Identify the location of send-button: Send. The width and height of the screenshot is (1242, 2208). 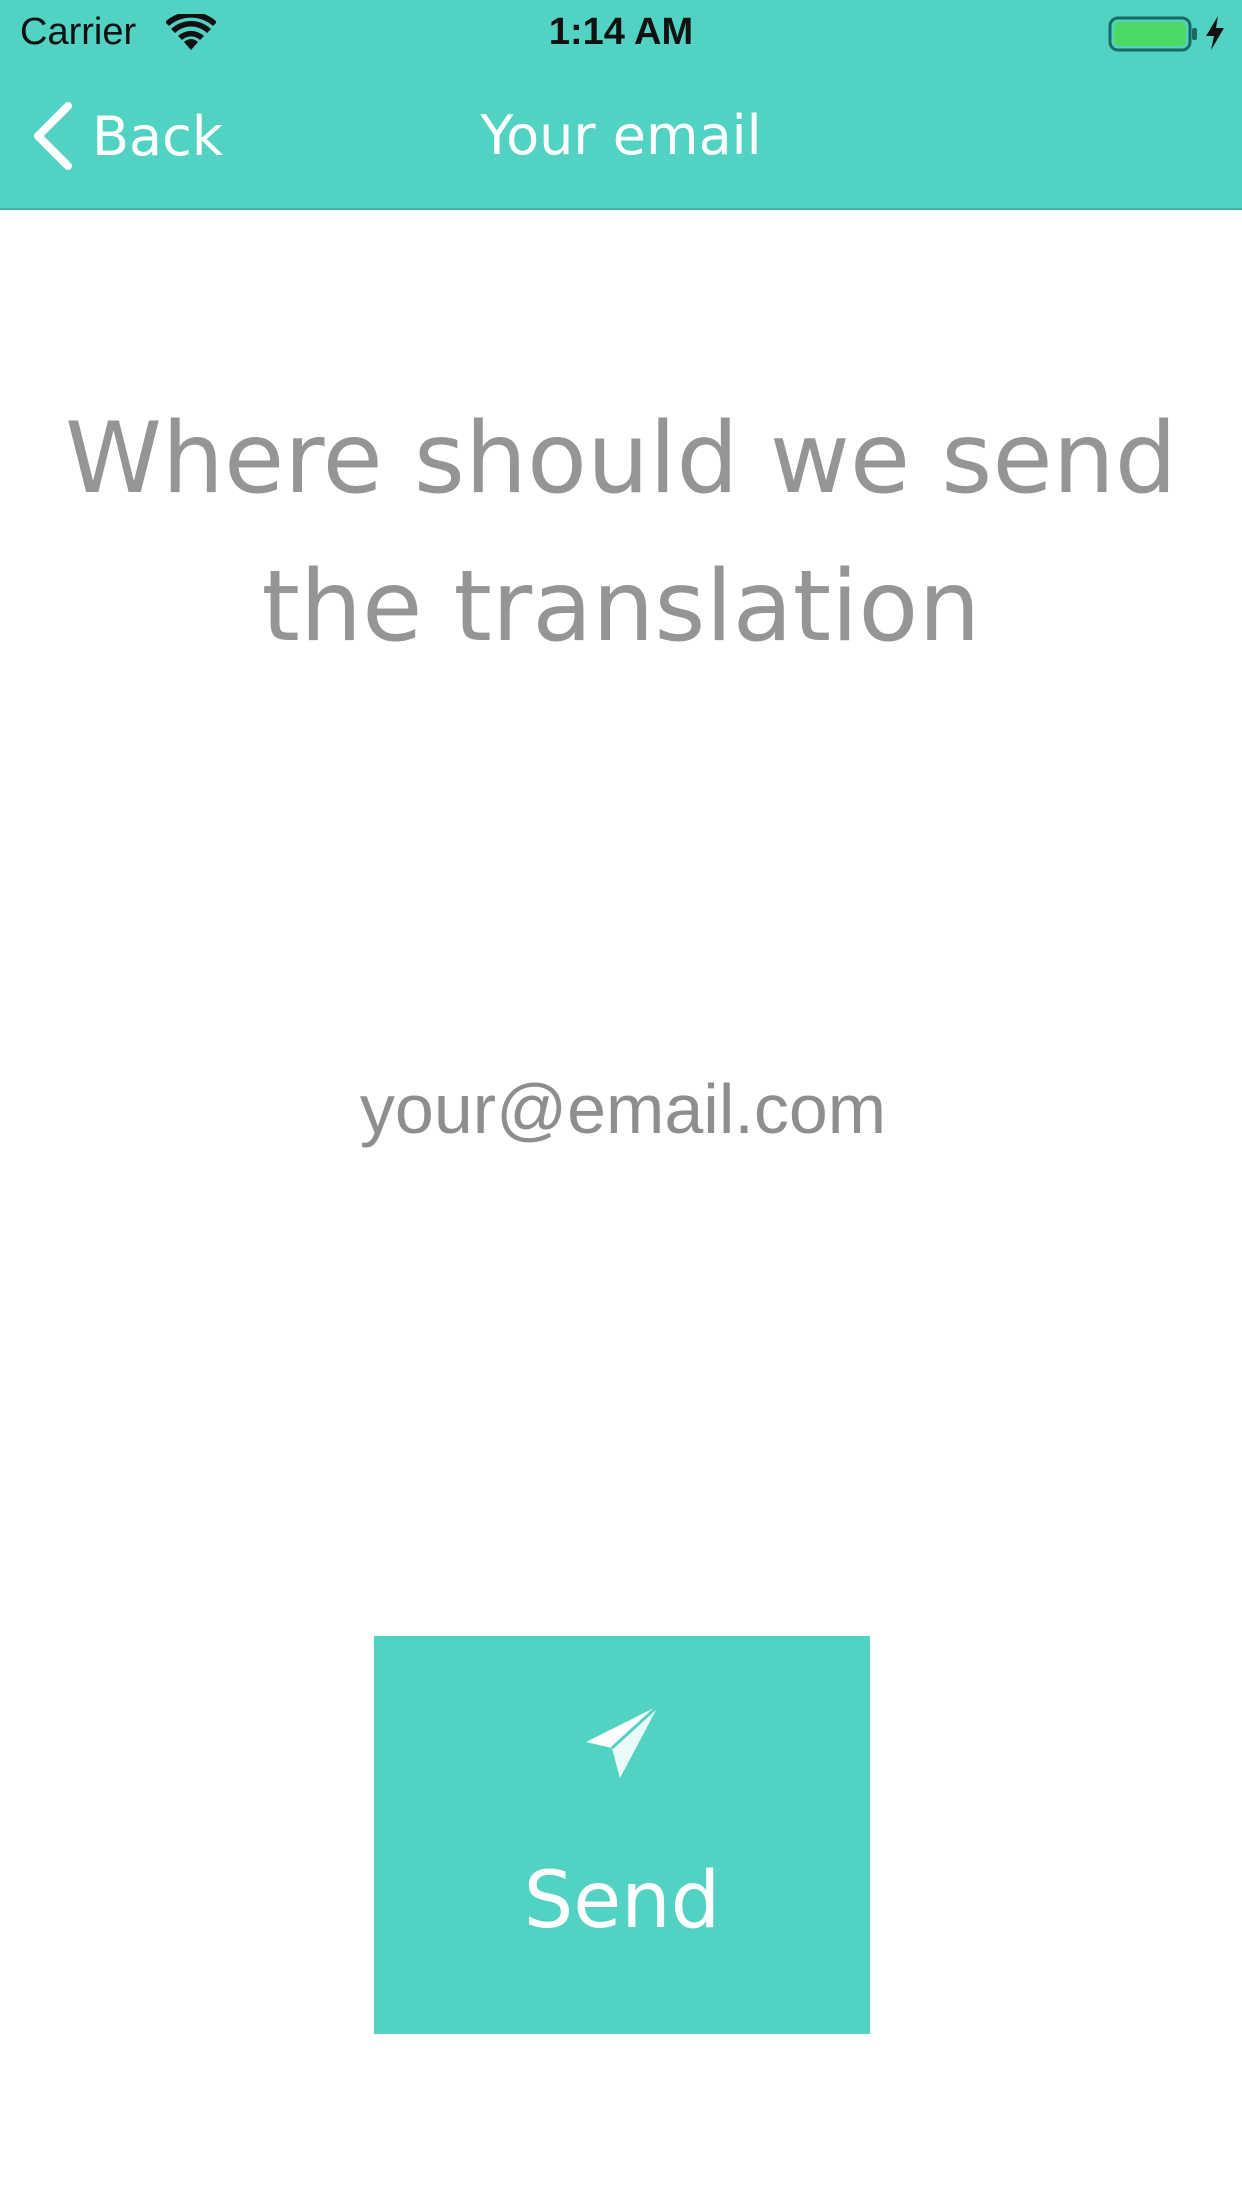
(622, 1835).